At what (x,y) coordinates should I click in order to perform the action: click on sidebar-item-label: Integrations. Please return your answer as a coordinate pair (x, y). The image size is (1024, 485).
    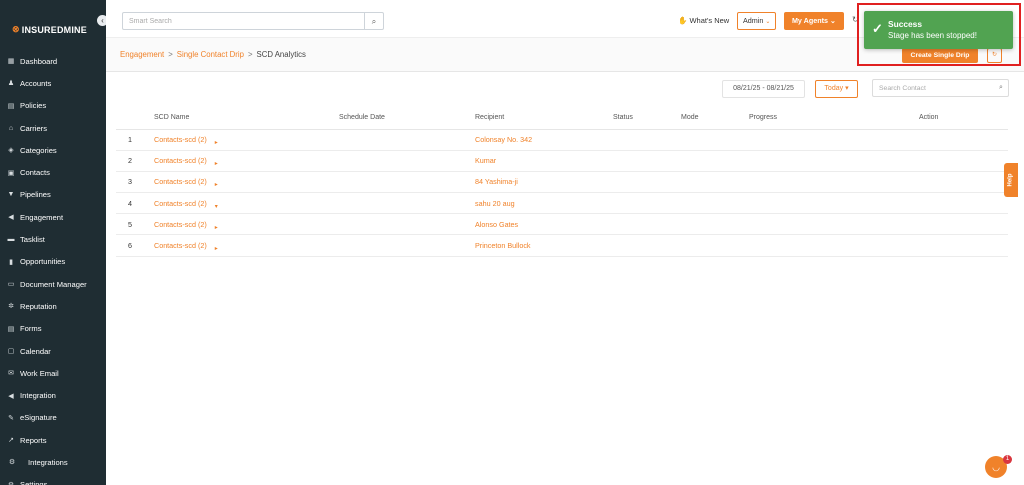
    Looking at the image, I should click on (48, 462).